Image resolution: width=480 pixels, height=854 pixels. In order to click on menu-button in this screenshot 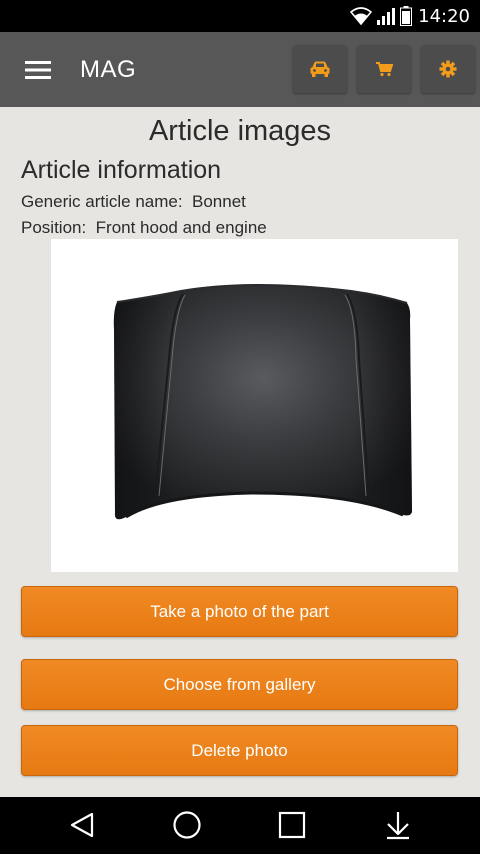, I will do `click(38, 70)`.